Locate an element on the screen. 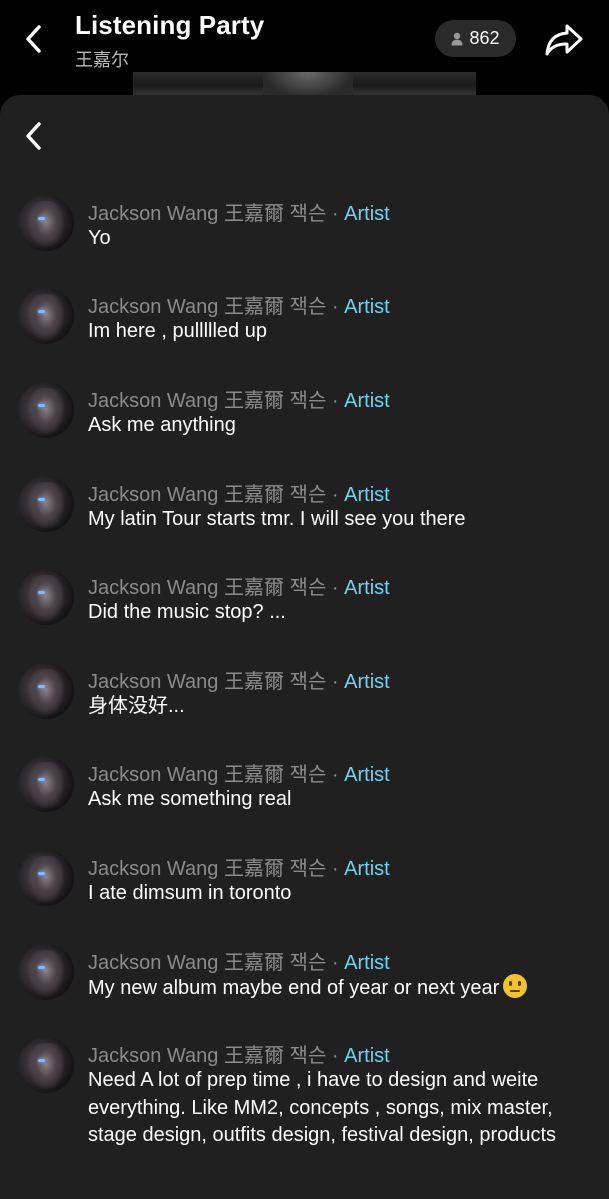  top-bar: Listening Party 王嘉尔 862 is located at coordinates (304, 49).